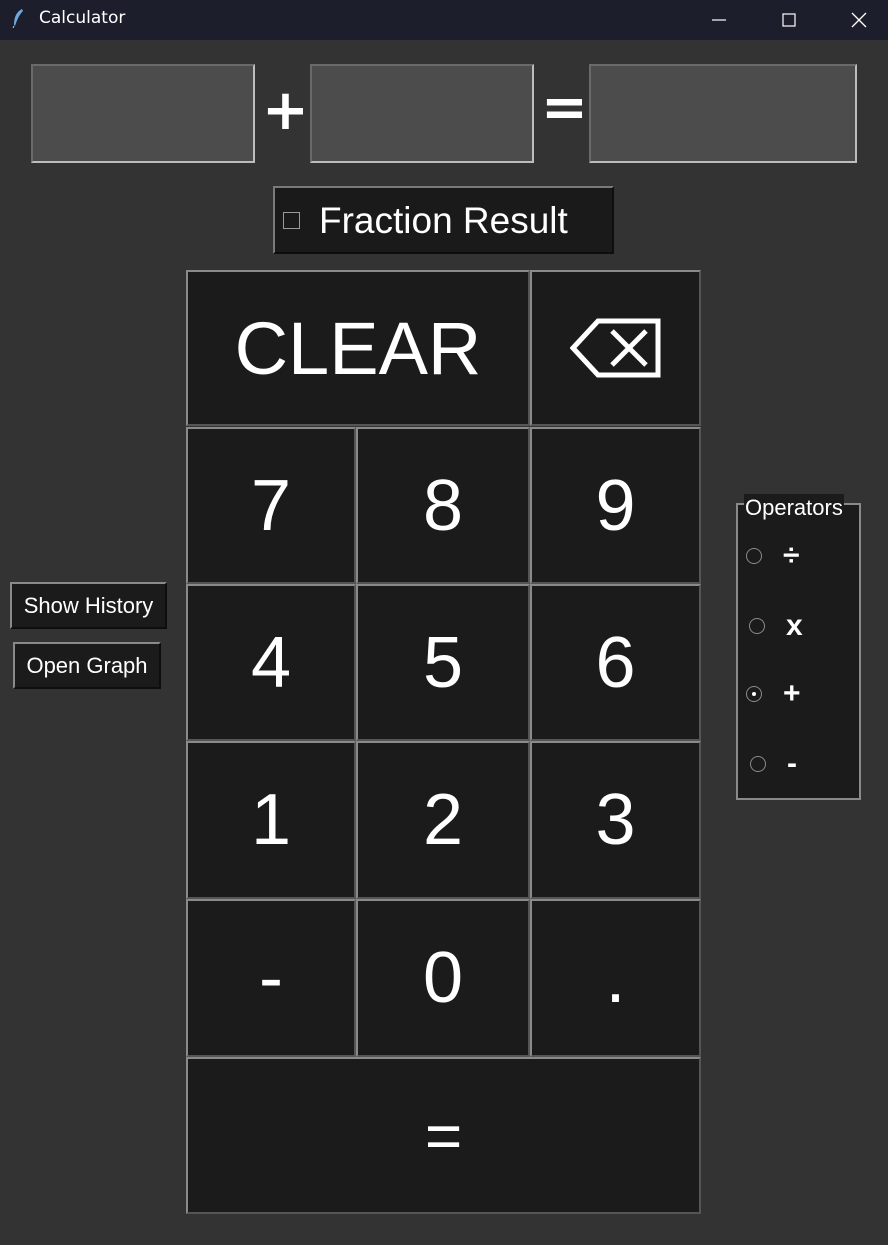  Describe the element at coordinates (285, 110) in the screenshot. I see `operator-display: +` at that location.